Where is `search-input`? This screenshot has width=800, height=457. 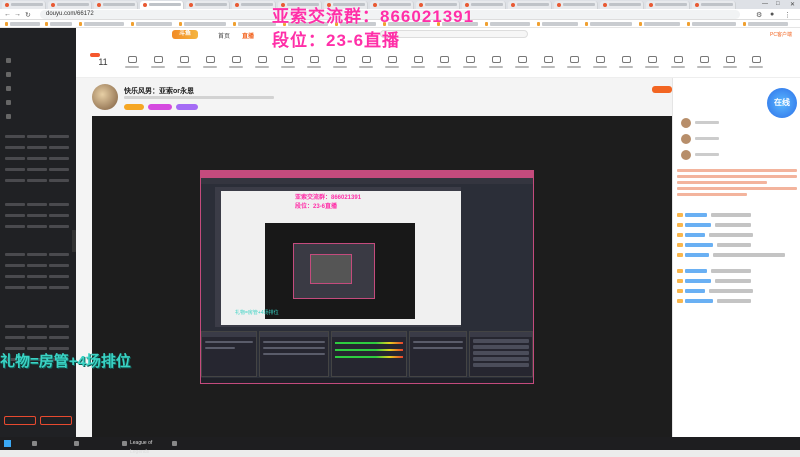
search-input is located at coordinates (454, 34).